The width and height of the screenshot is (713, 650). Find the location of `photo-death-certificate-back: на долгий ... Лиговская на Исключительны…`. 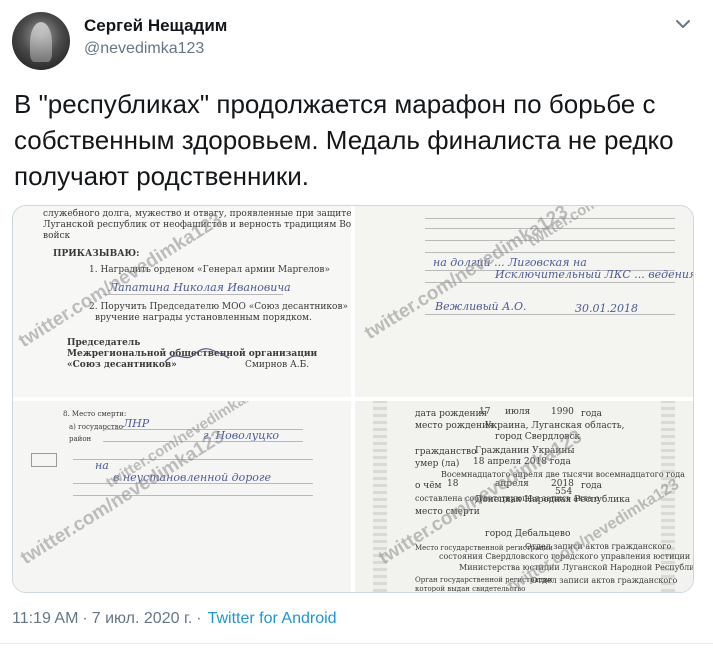

photo-death-certificate-back: на долгий ... Лиговская на Исключительны… is located at coordinates (524, 301).